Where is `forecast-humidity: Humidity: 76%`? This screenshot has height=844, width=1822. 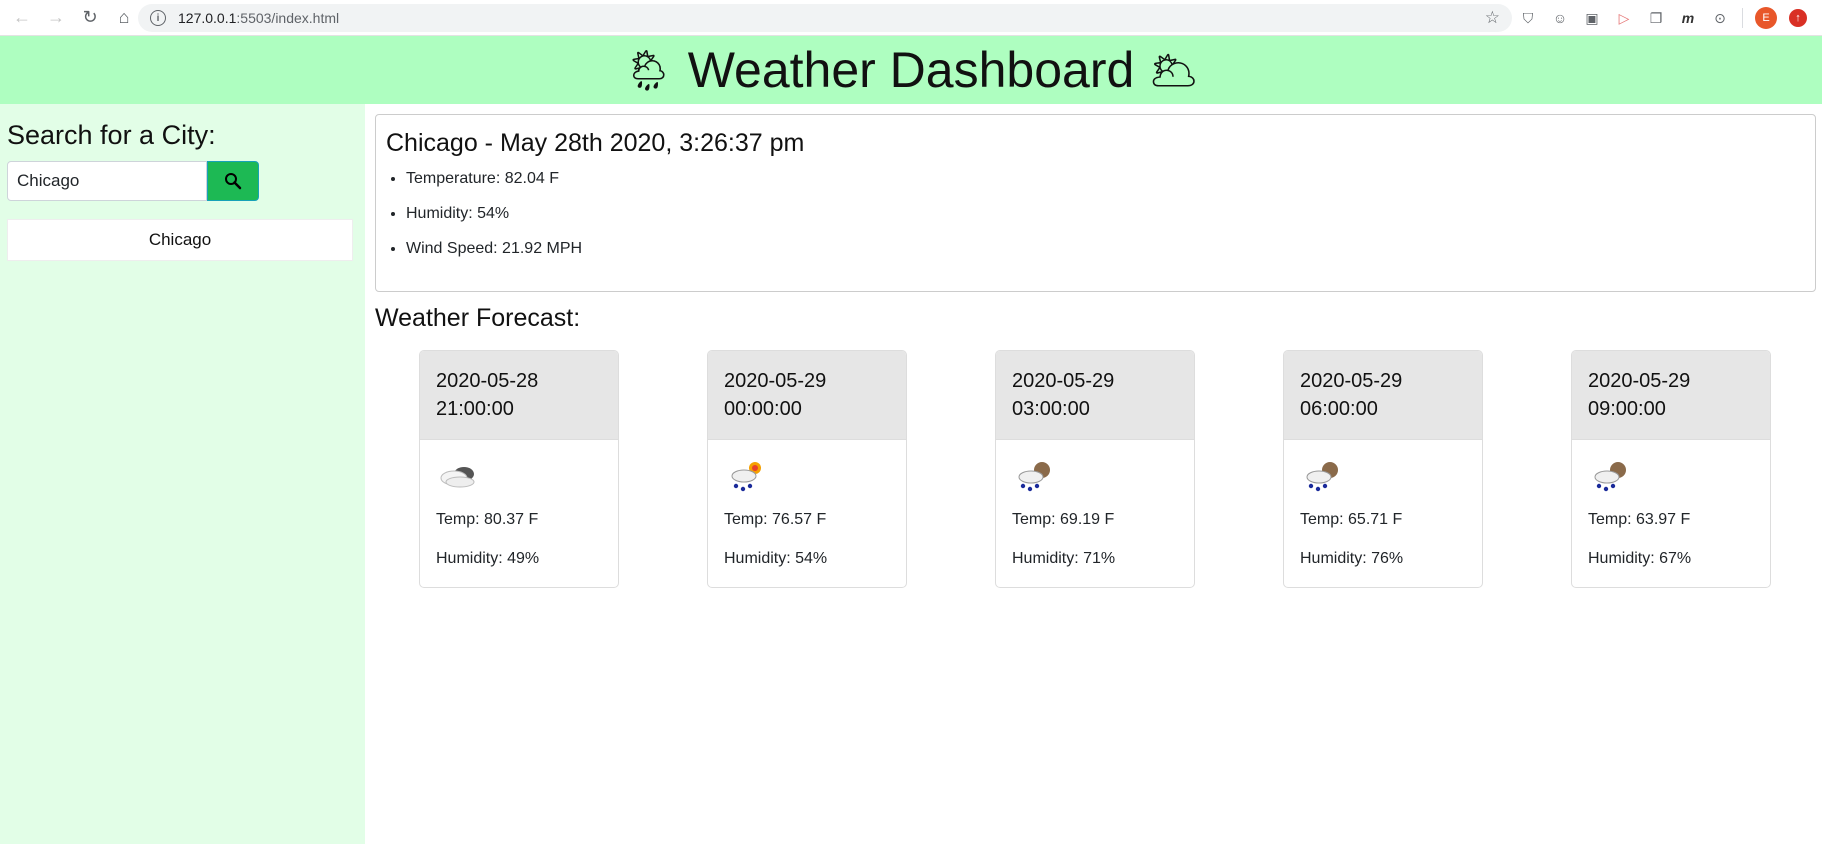 forecast-humidity: Humidity: 76% is located at coordinates (1352, 558).